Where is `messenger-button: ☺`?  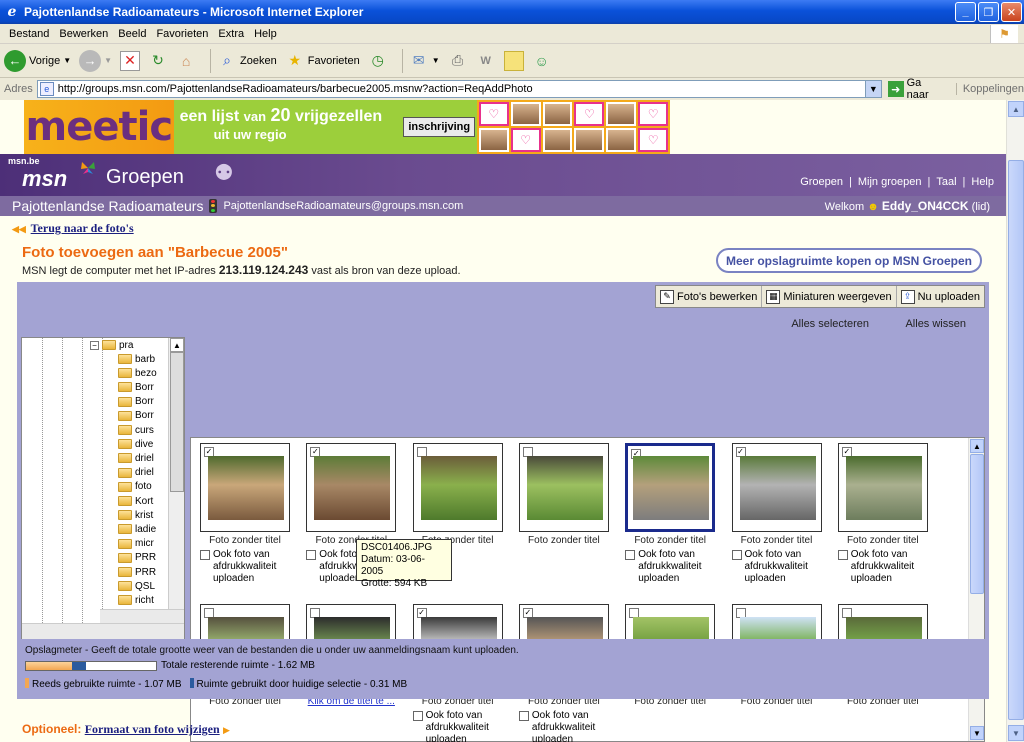 messenger-button: ☺ is located at coordinates (542, 61).